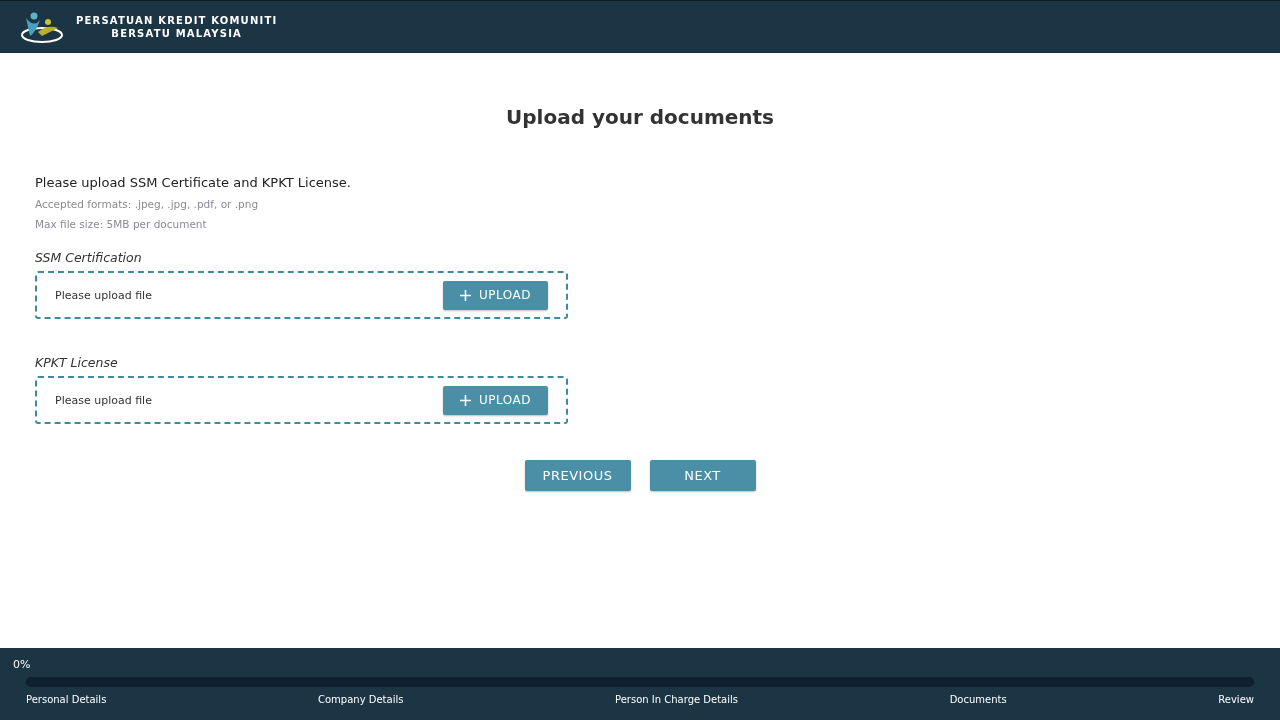 The height and width of the screenshot is (720, 1280). I want to click on progress-step: Review, so click(1236, 699).